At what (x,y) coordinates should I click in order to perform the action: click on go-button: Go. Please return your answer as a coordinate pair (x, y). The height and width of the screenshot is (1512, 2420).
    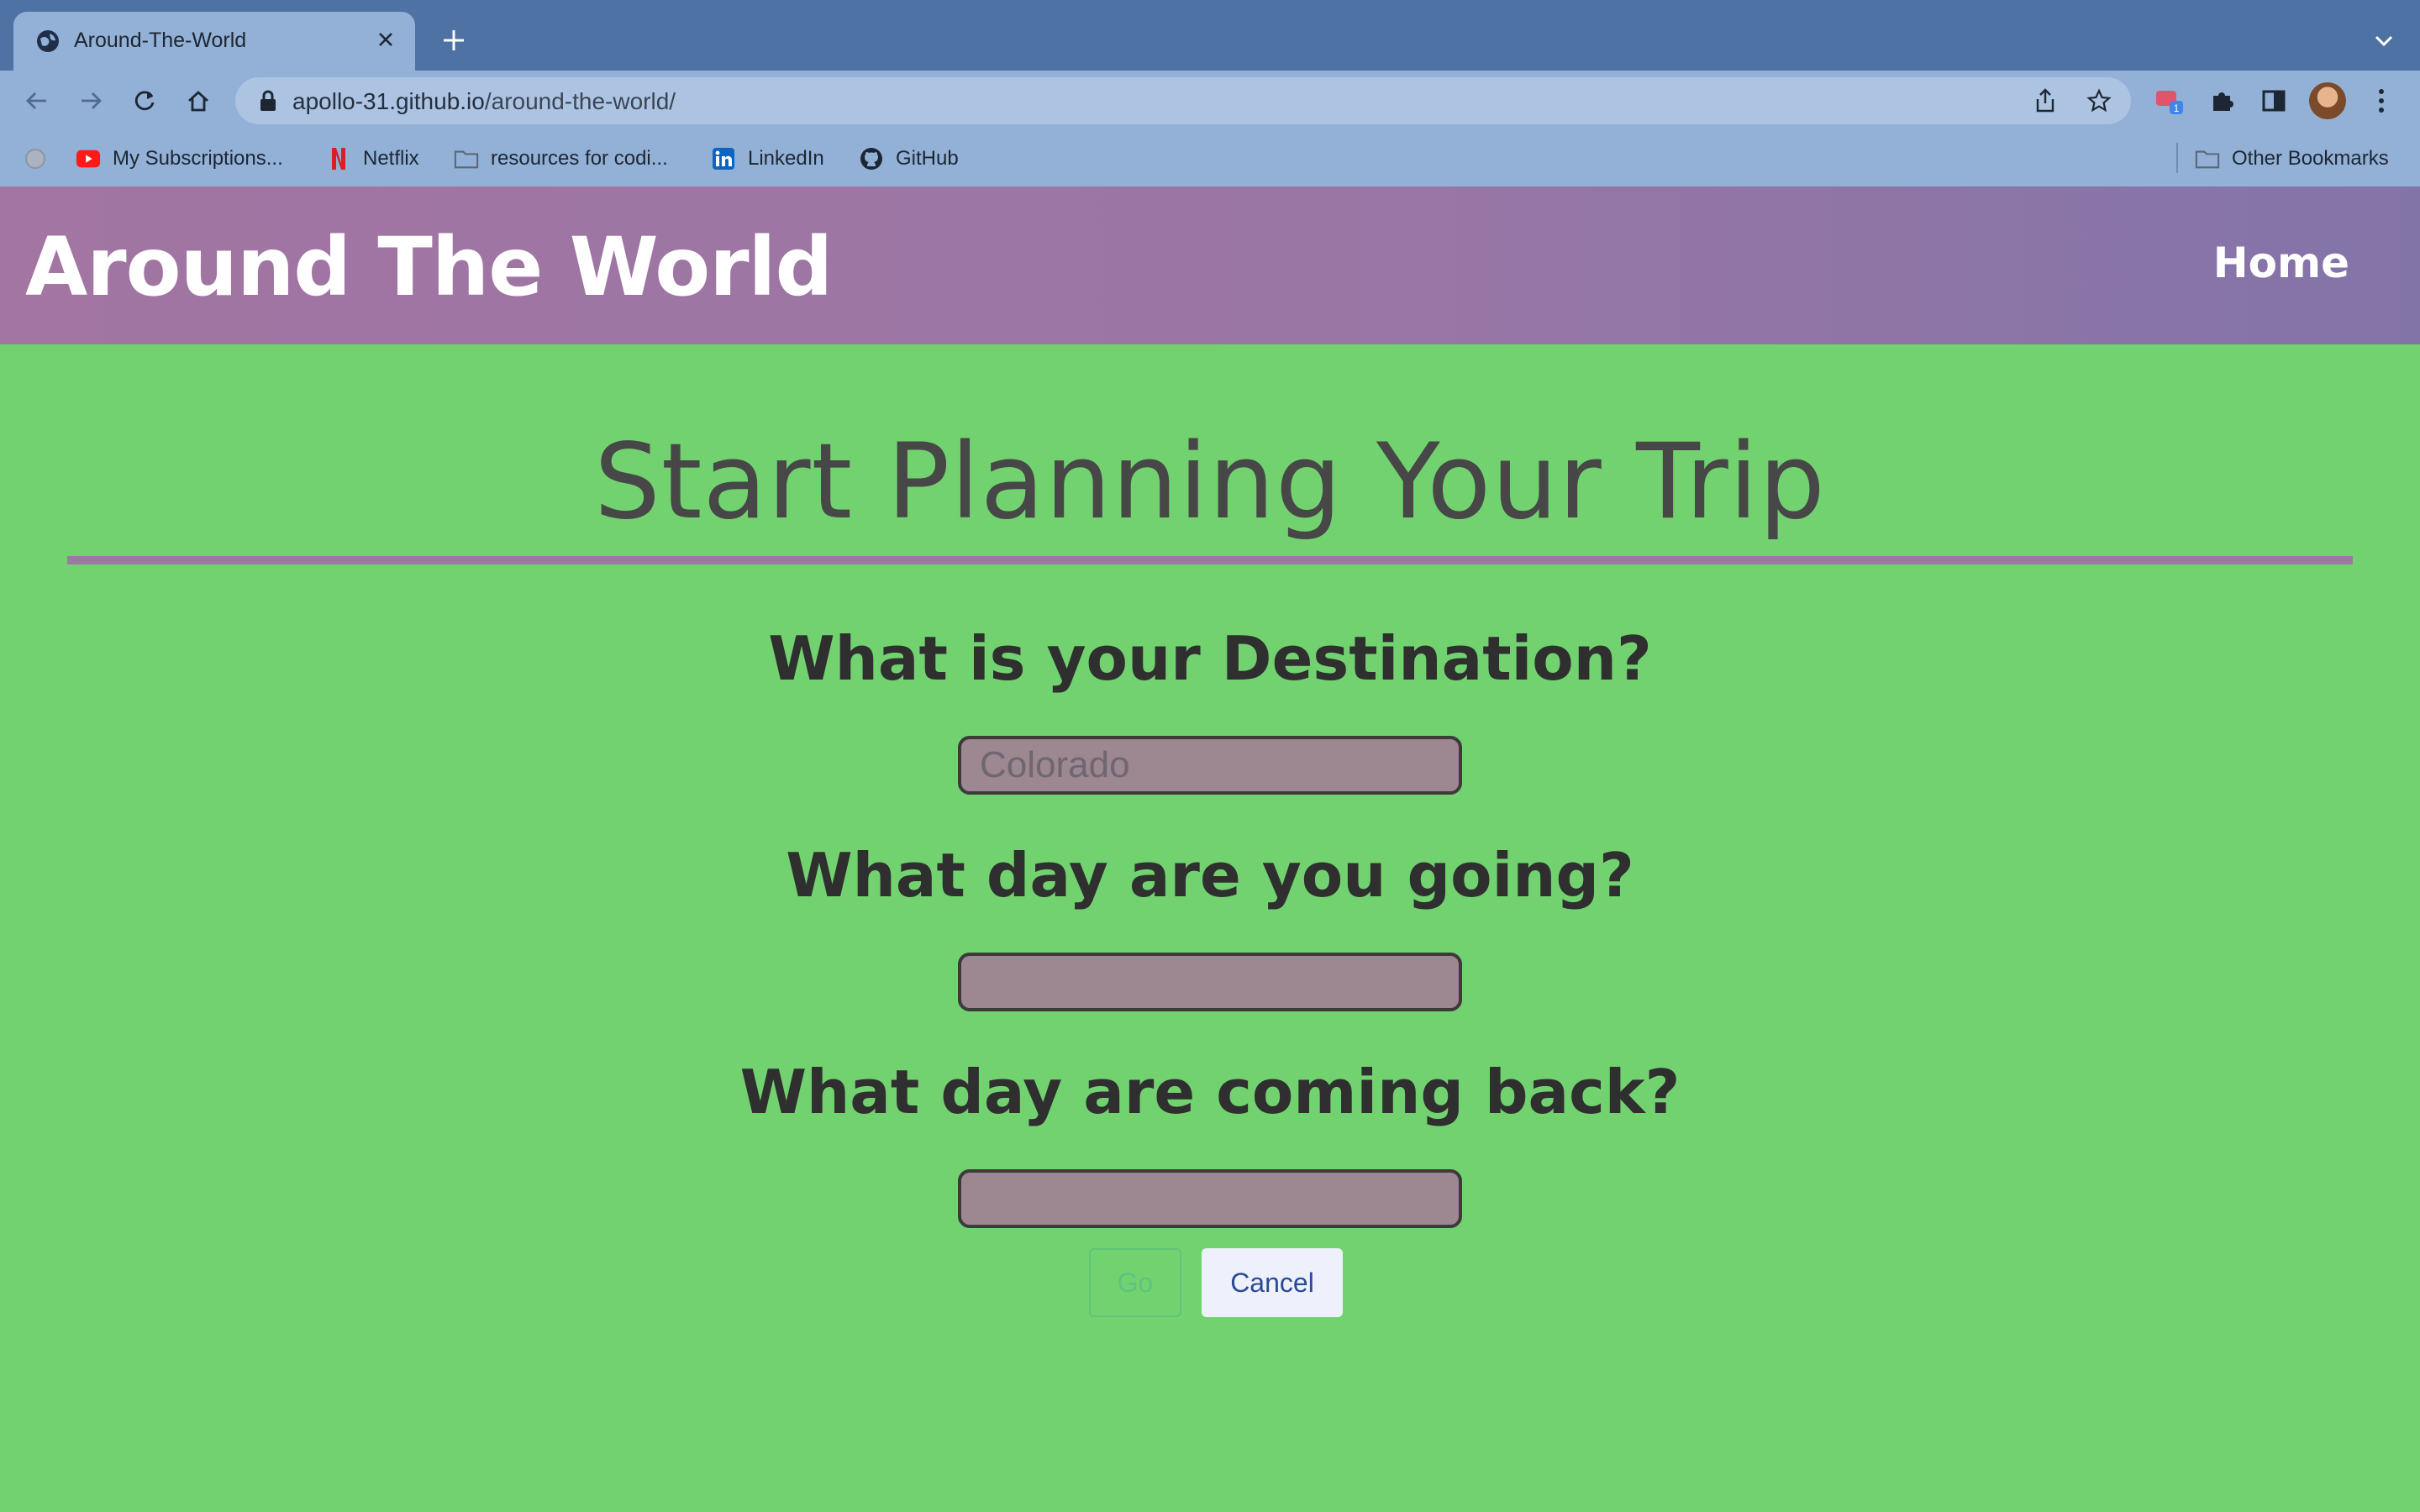
    Looking at the image, I should click on (1135, 1282).